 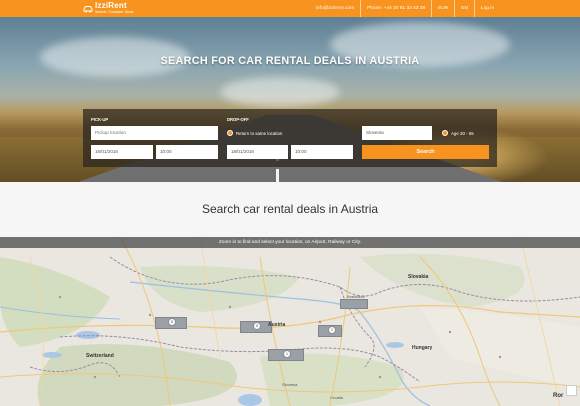 What do you see at coordinates (108, 8) in the screenshot?
I see `brand-logo: IzziRent Search. Compare. Book.` at bounding box center [108, 8].